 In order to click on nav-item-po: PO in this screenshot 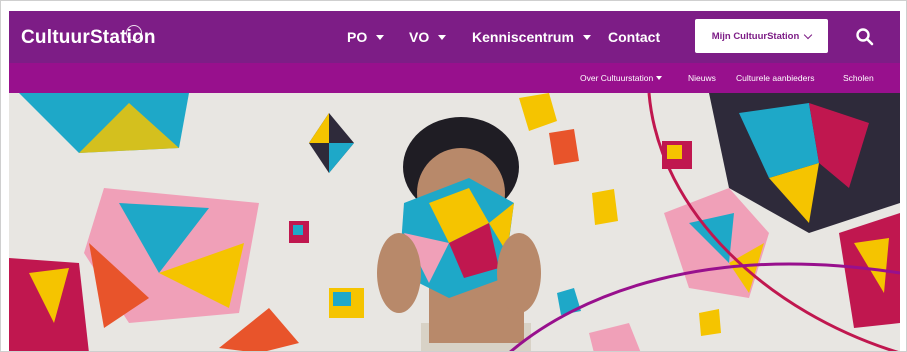, I will do `click(366, 37)`.